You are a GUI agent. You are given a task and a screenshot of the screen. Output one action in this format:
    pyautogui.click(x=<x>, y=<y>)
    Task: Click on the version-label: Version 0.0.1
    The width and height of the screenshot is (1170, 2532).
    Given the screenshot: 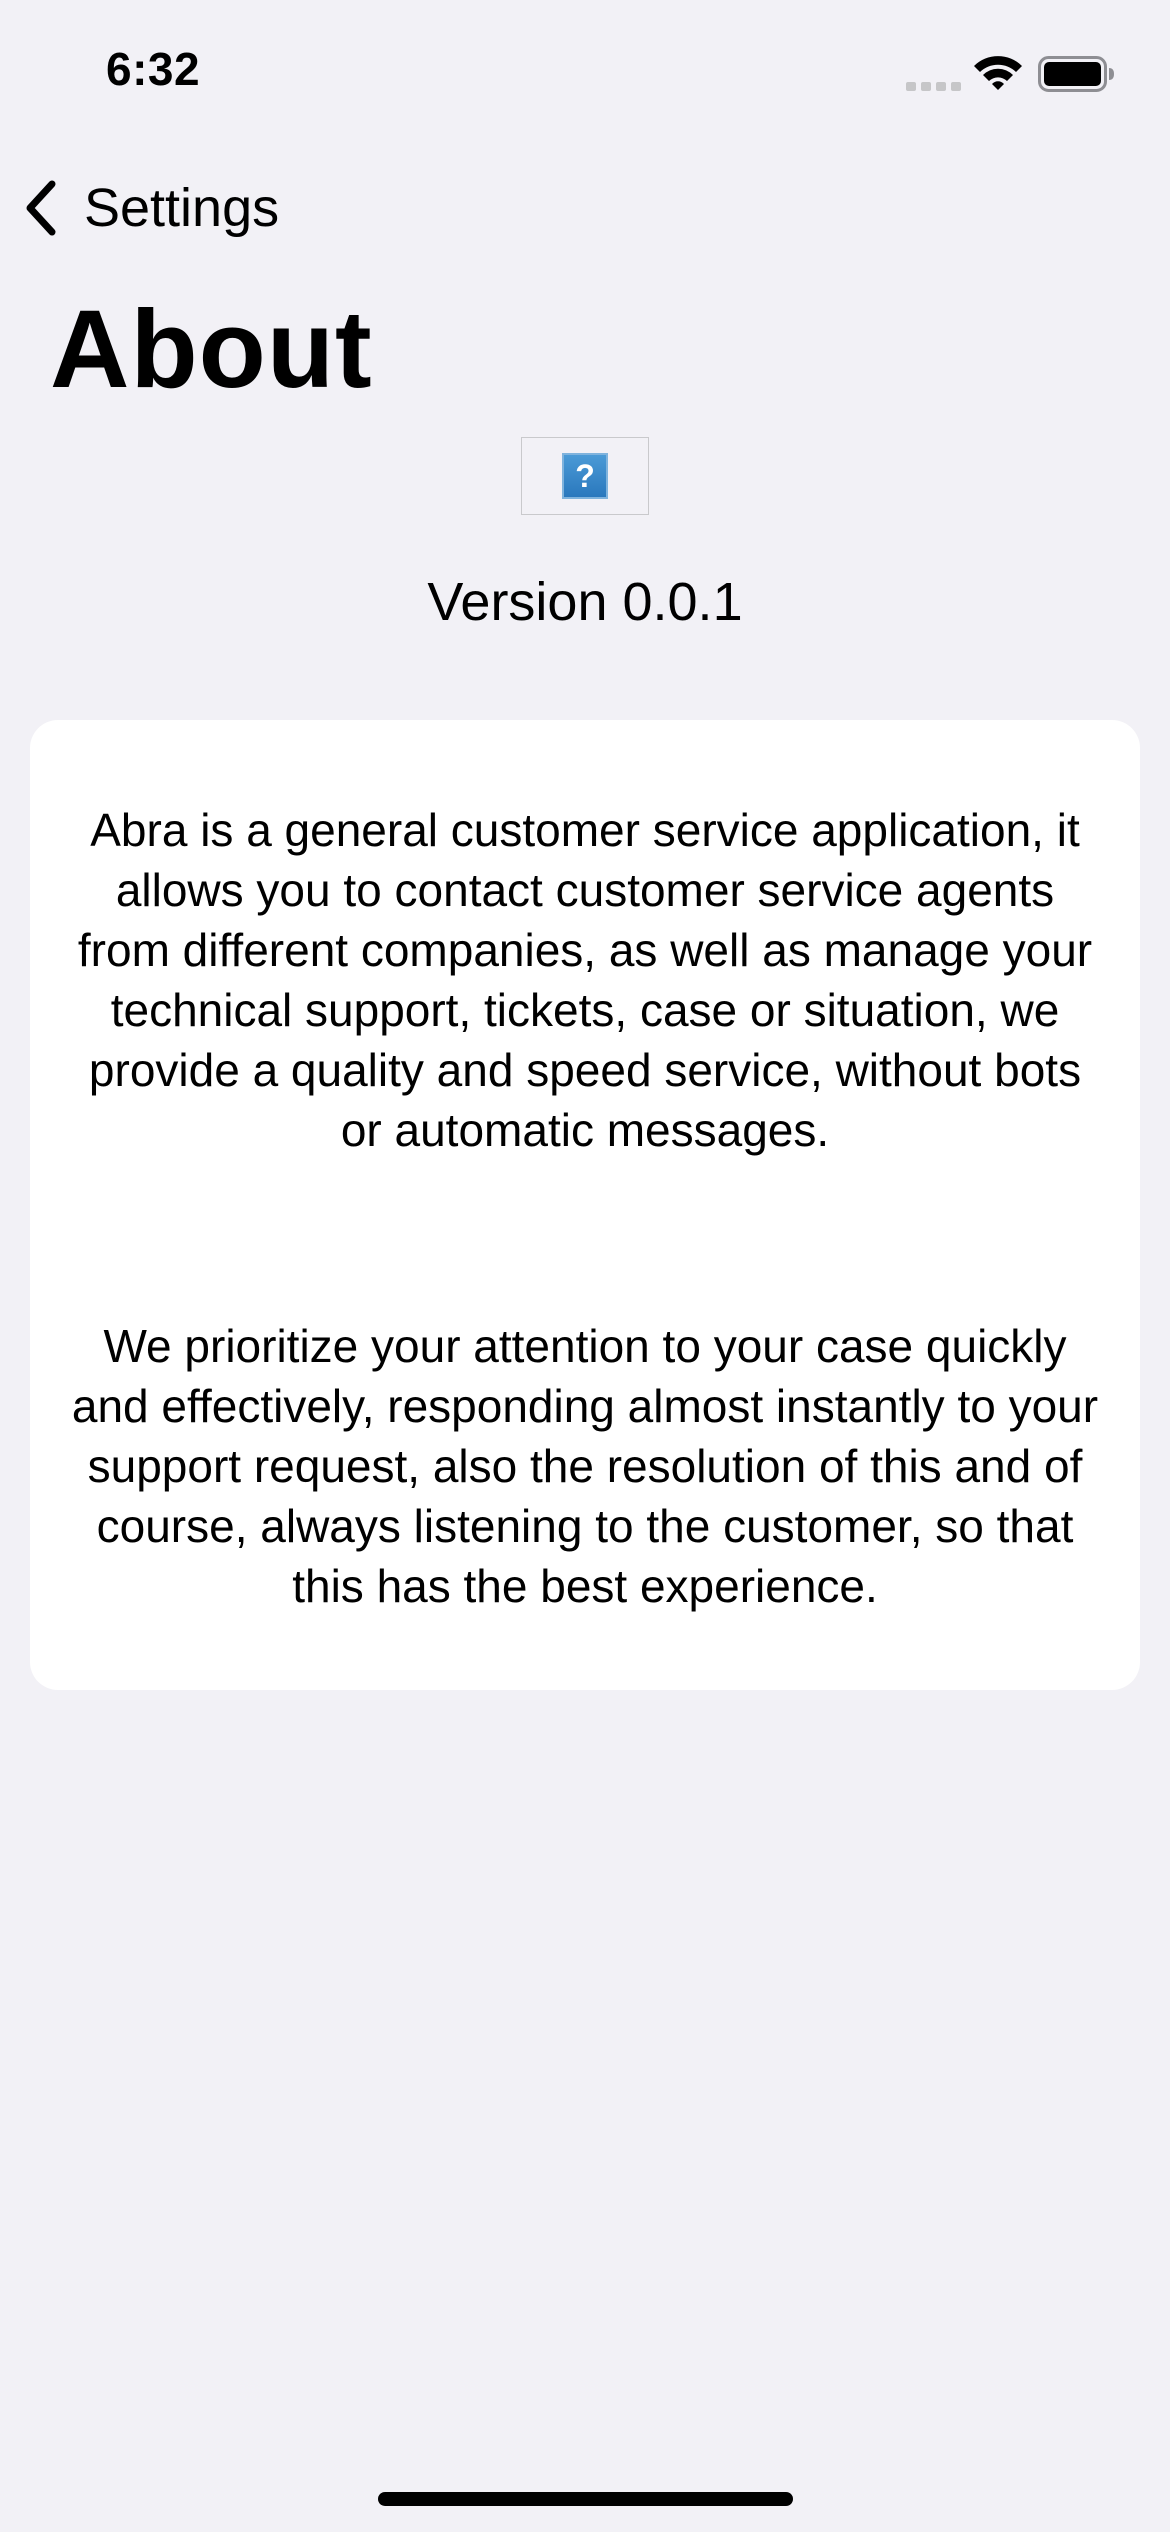 What is the action you would take?
    pyautogui.click(x=585, y=602)
    